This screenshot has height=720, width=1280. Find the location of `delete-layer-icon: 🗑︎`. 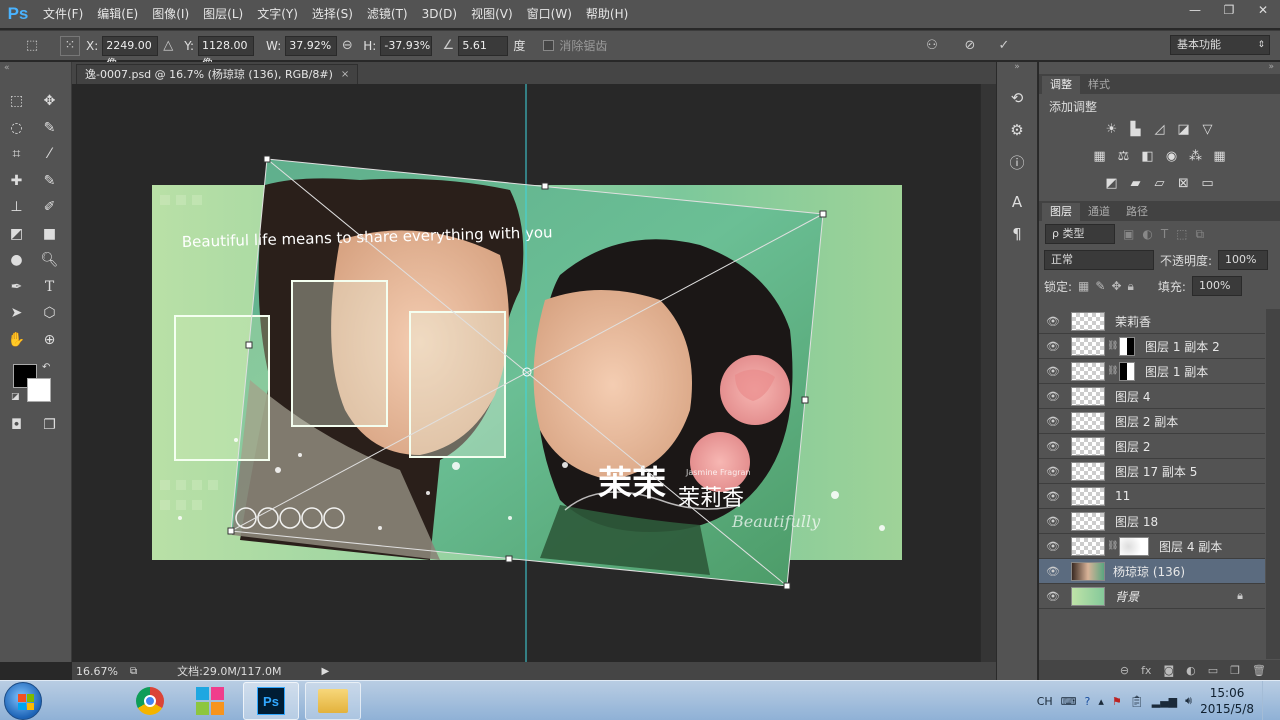

delete-layer-icon: 🗑︎ is located at coordinates (1259, 670).